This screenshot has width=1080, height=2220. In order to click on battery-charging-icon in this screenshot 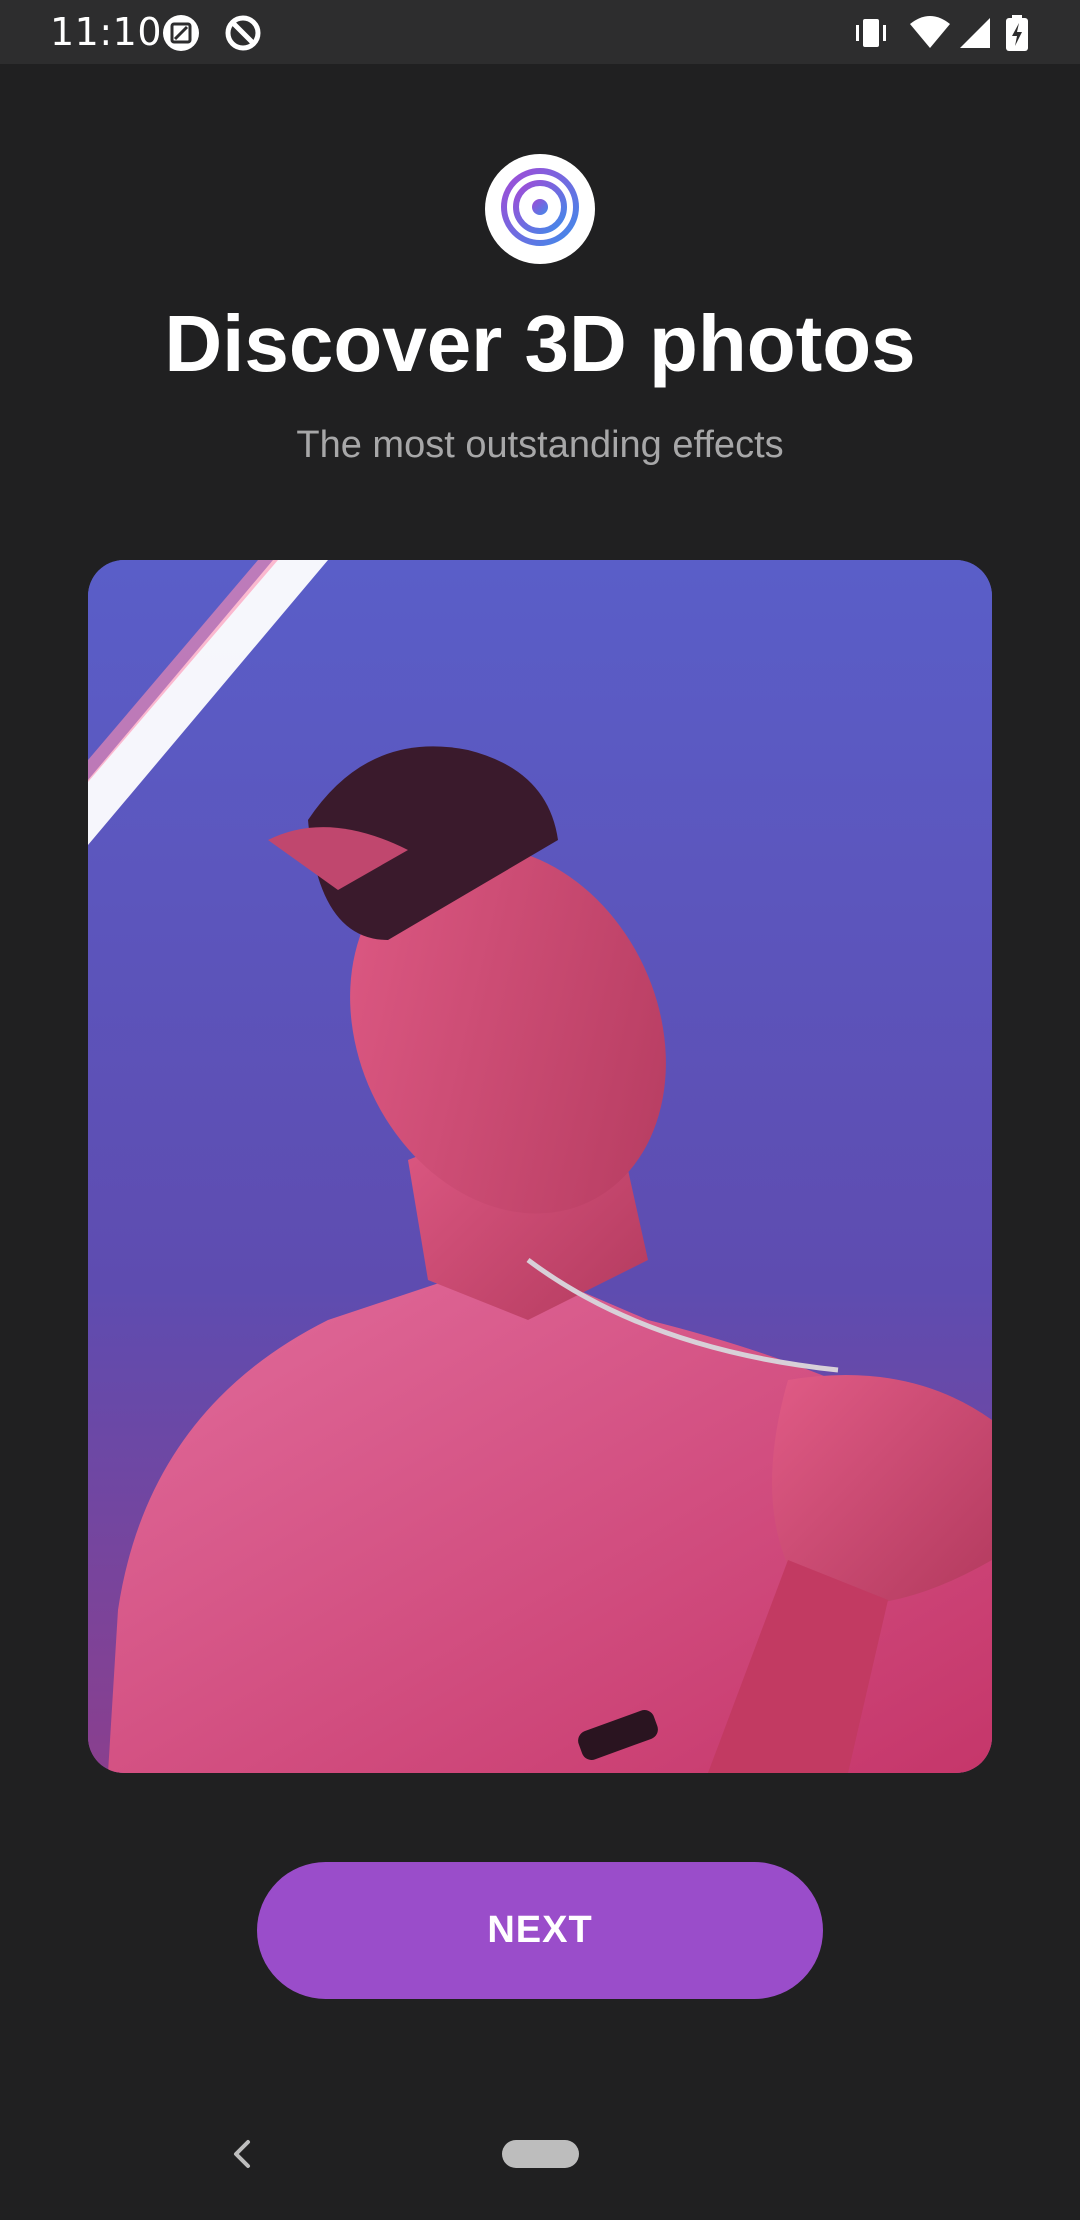, I will do `click(1017, 33)`.